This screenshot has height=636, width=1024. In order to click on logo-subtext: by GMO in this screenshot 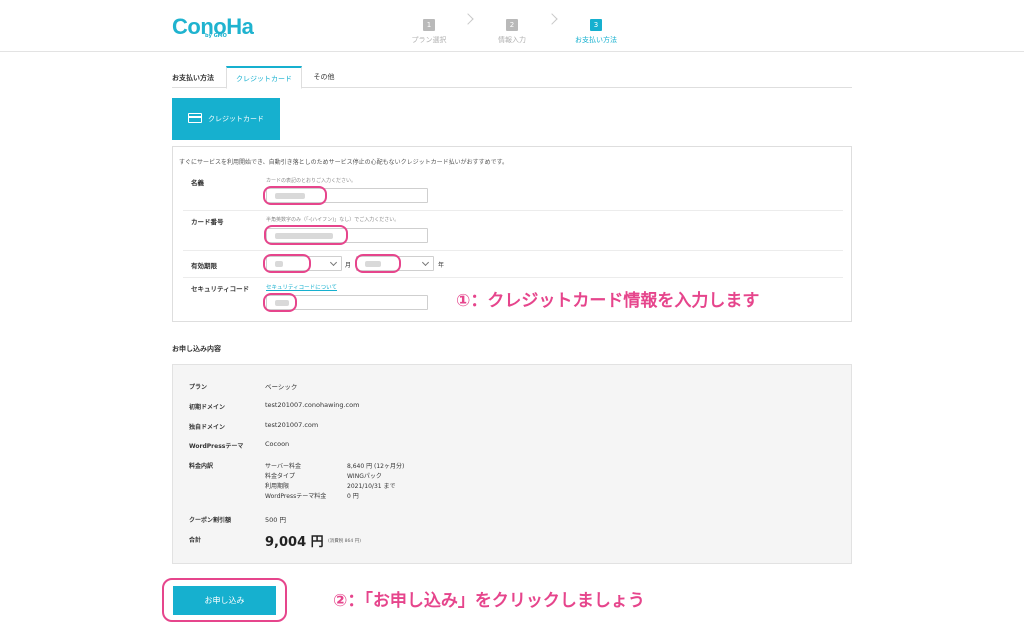, I will do `click(216, 36)`.